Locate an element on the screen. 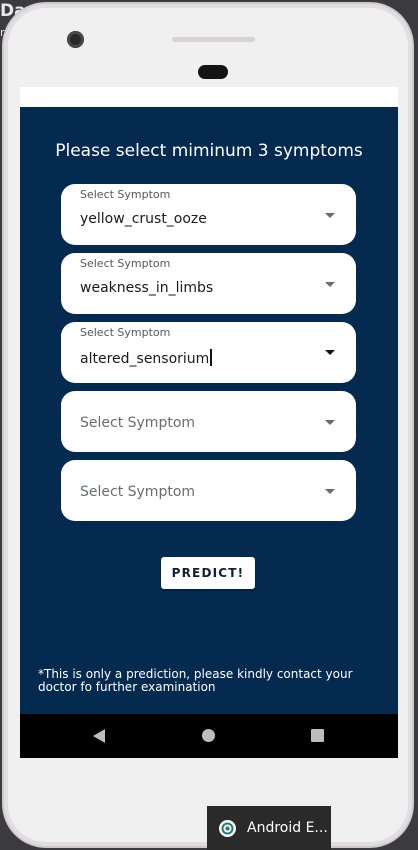 The height and width of the screenshot is (850, 418). symptom-dropdown-4: Select Symptom is located at coordinates (208, 421).